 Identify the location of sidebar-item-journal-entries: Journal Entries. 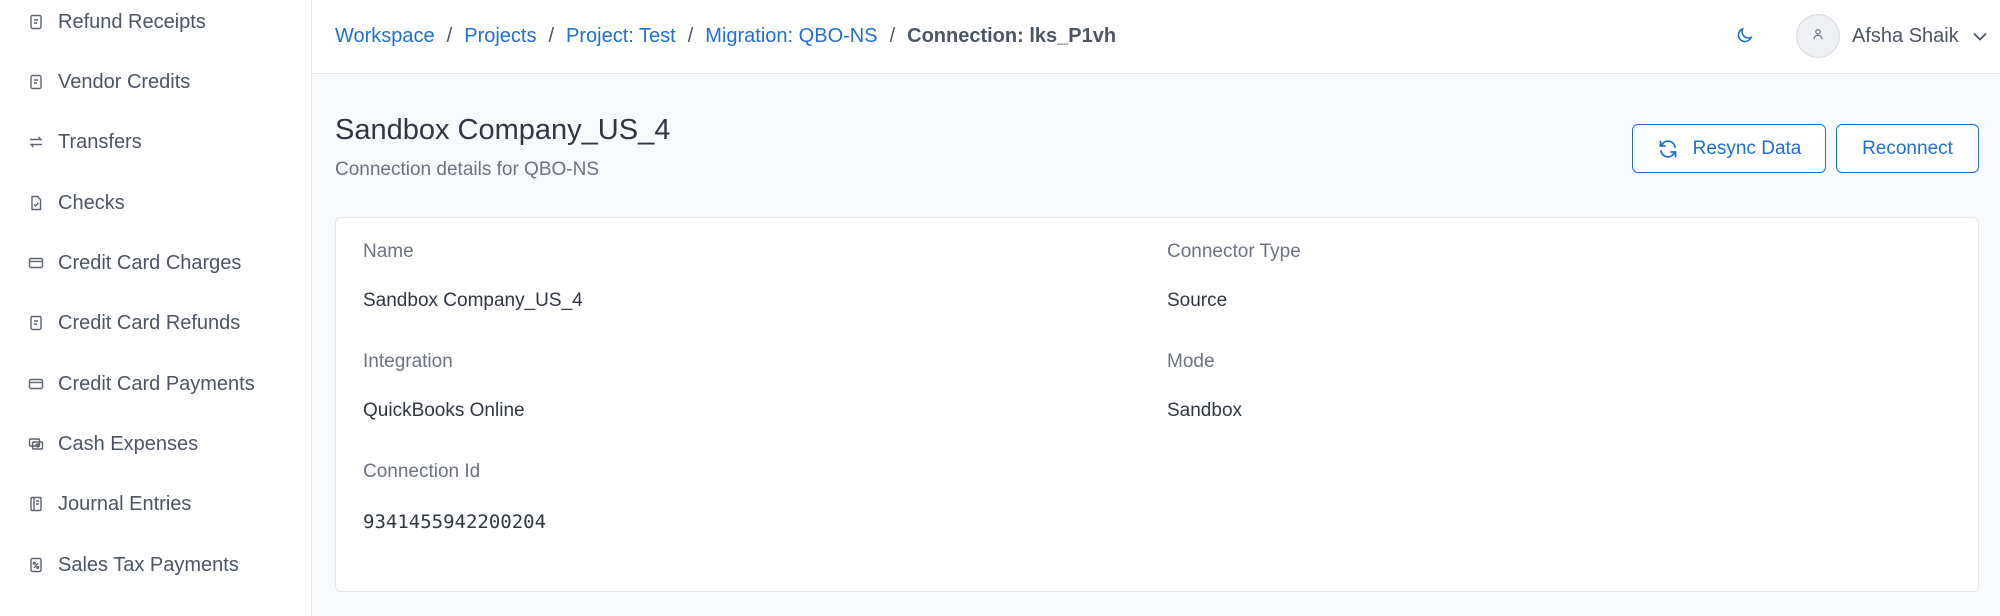
(109, 504).